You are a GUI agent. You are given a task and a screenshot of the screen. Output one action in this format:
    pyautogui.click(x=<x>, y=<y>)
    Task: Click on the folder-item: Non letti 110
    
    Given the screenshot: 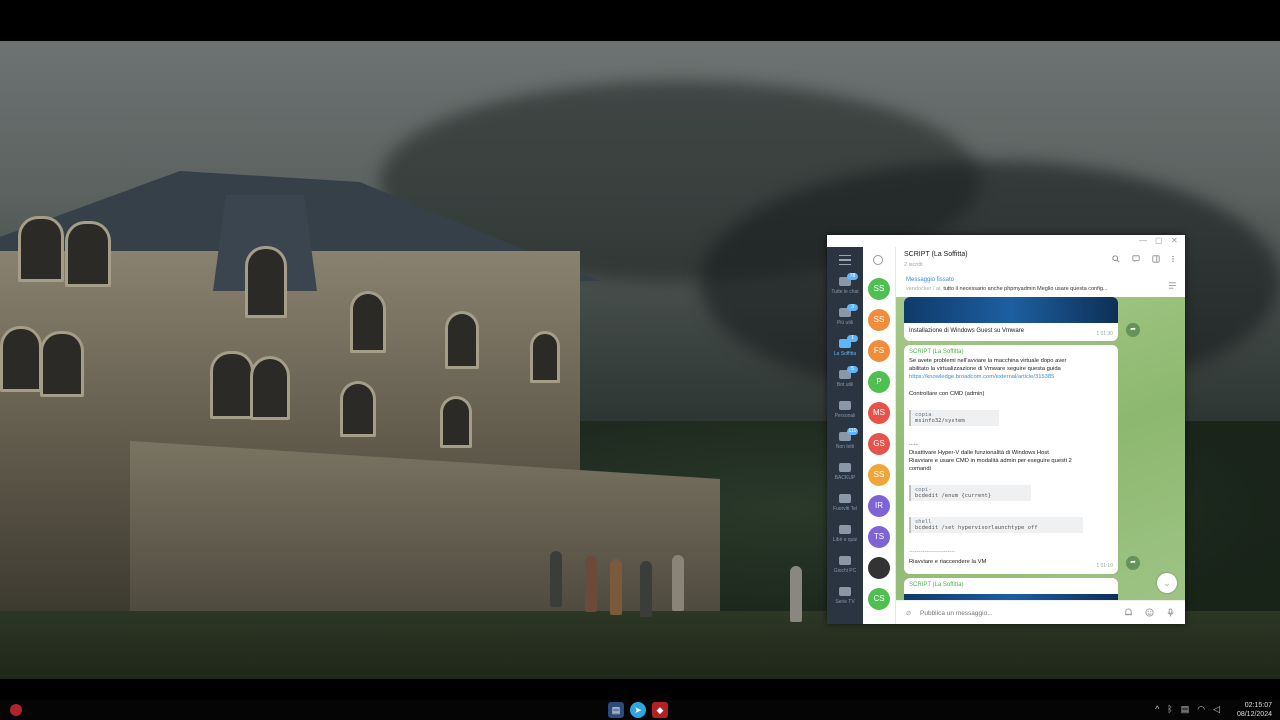 What is the action you would take?
    pyautogui.click(x=845, y=443)
    